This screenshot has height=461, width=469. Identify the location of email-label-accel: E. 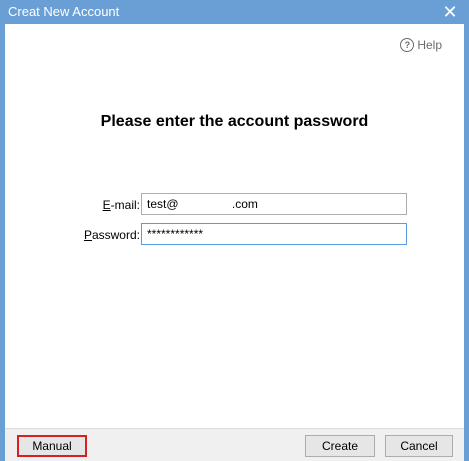
(106, 205).